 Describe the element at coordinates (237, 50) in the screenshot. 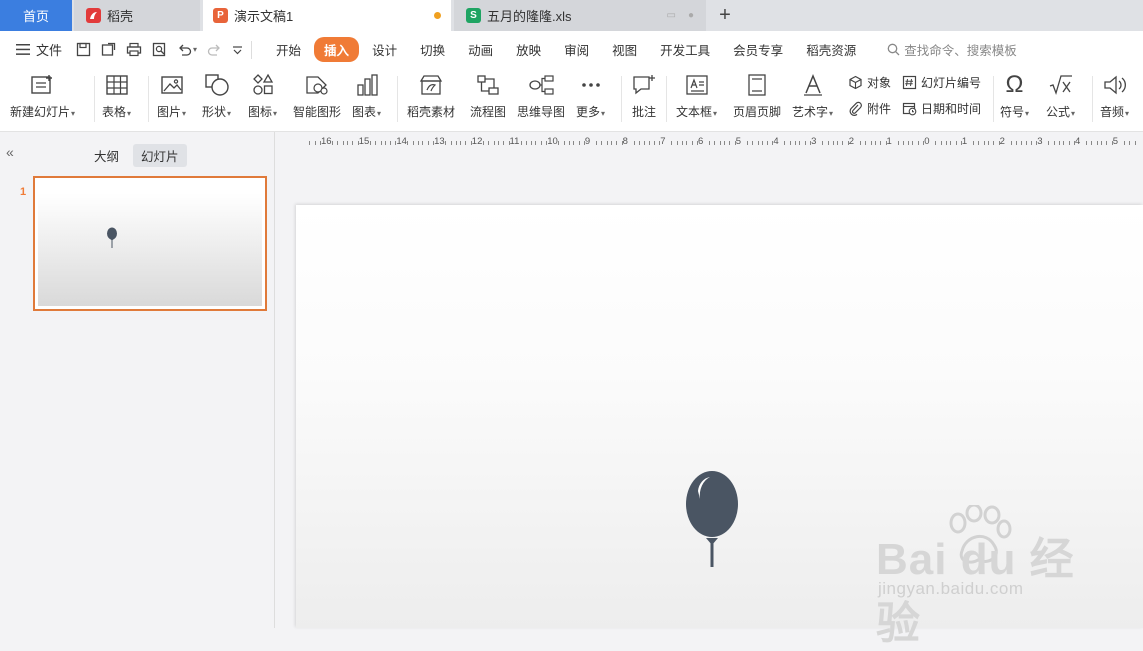

I see `customize-toolbar-icon` at that location.